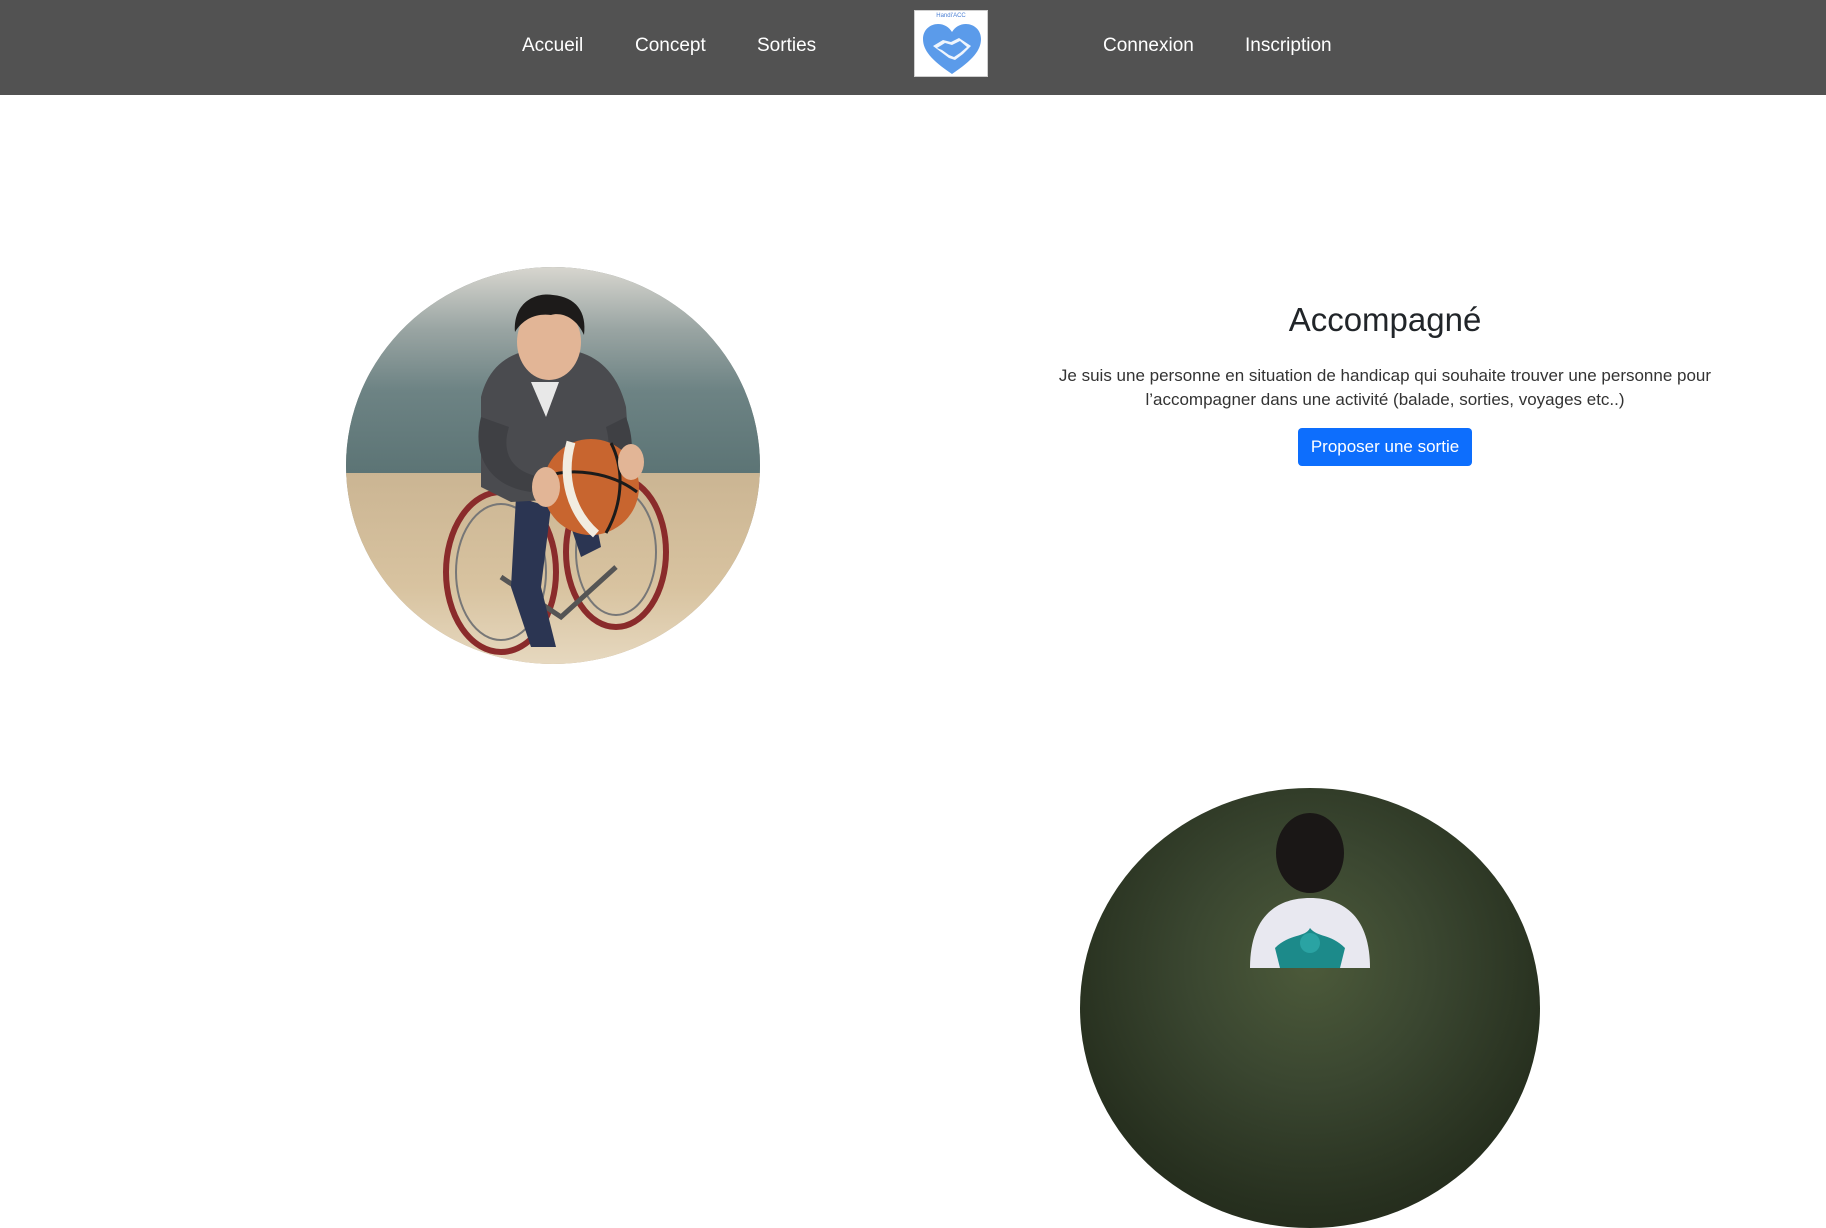 This screenshot has height=1228, width=1826. What do you see at coordinates (552, 46) in the screenshot?
I see `nav-link-accueil: Accueil` at bounding box center [552, 46].